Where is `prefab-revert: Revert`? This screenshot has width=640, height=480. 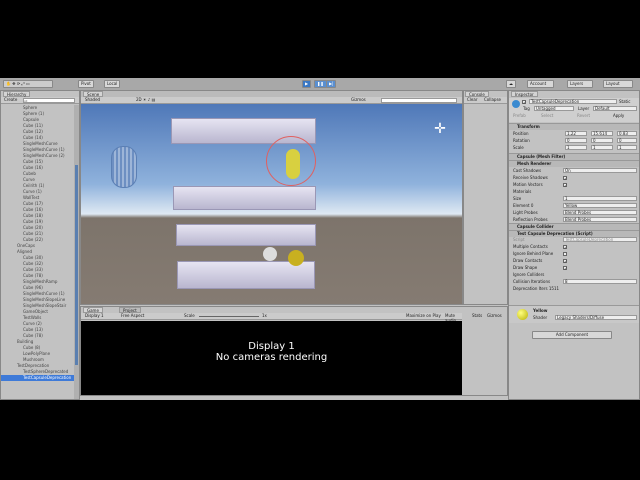
prefab-revert: Revert is located at coordinates (583, 115).